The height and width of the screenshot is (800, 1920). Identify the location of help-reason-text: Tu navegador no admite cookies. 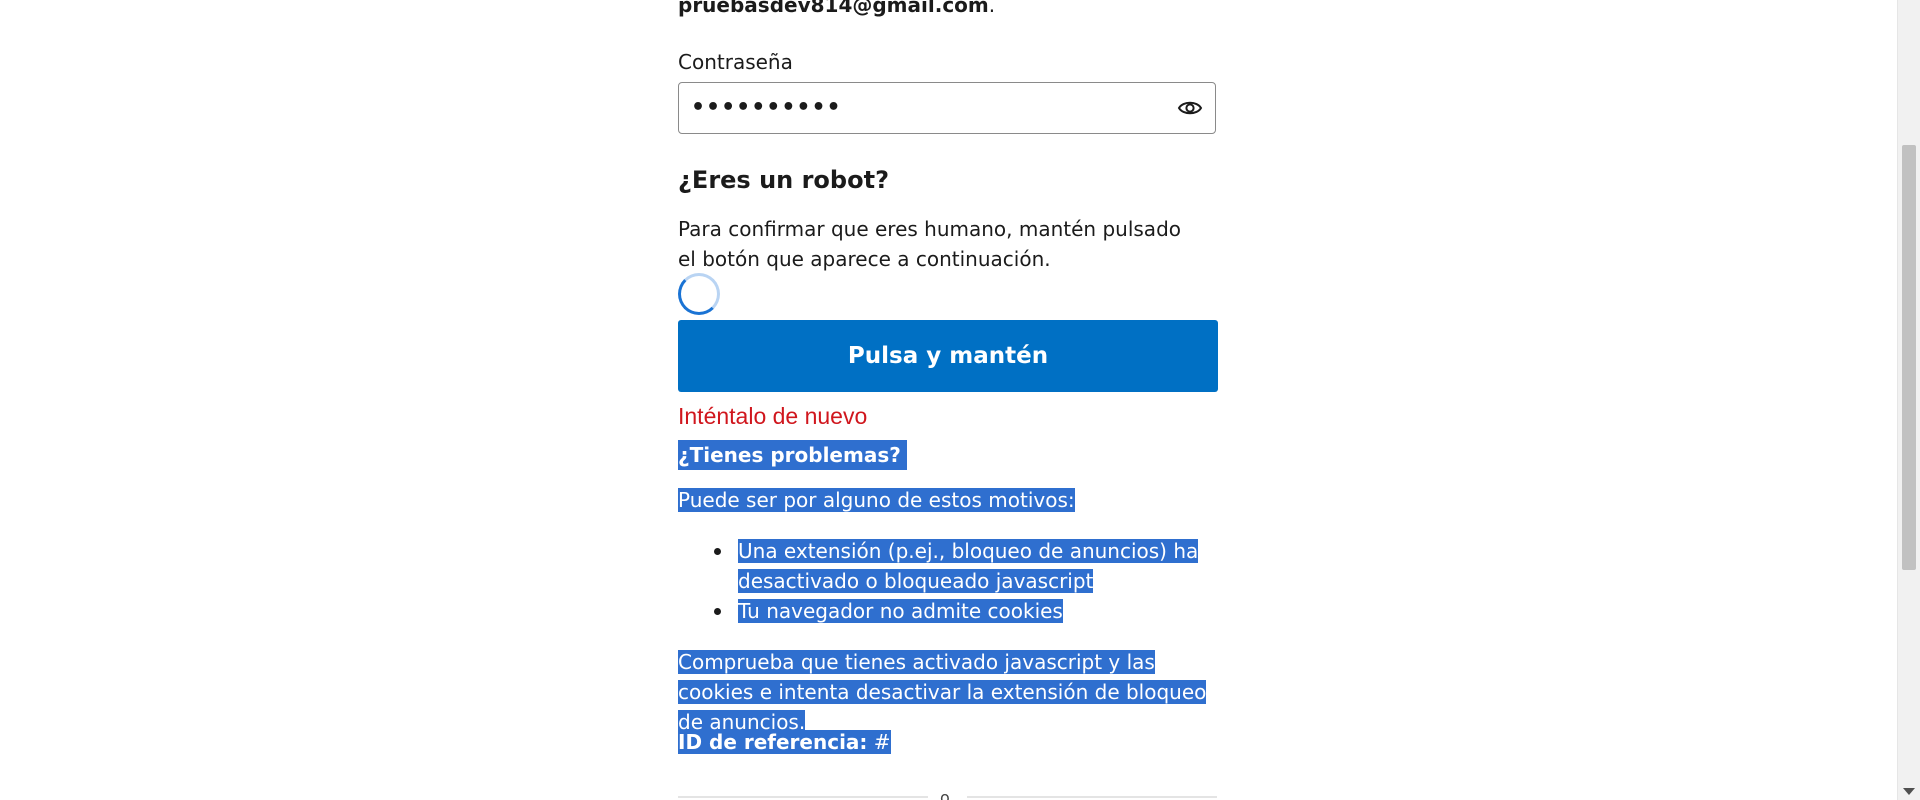
(900, 611).